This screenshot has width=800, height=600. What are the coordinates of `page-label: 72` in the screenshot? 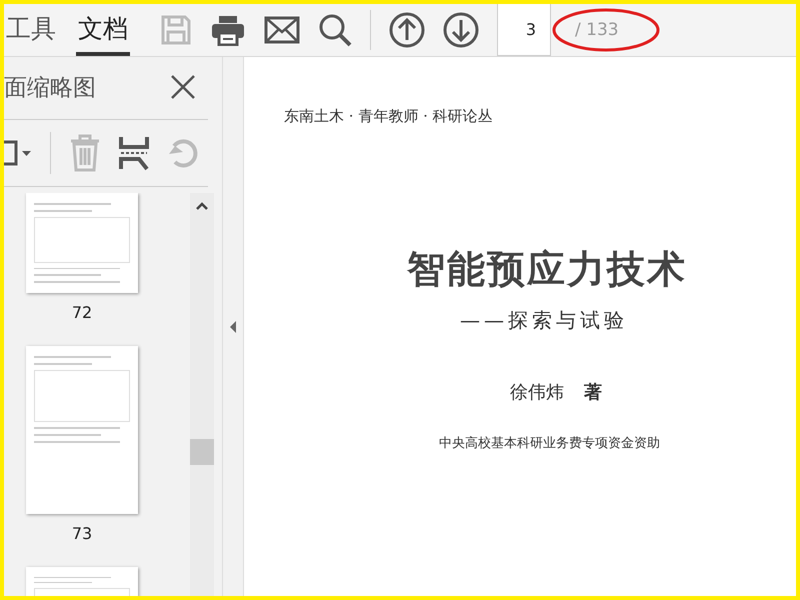 It's located at (82, 312).